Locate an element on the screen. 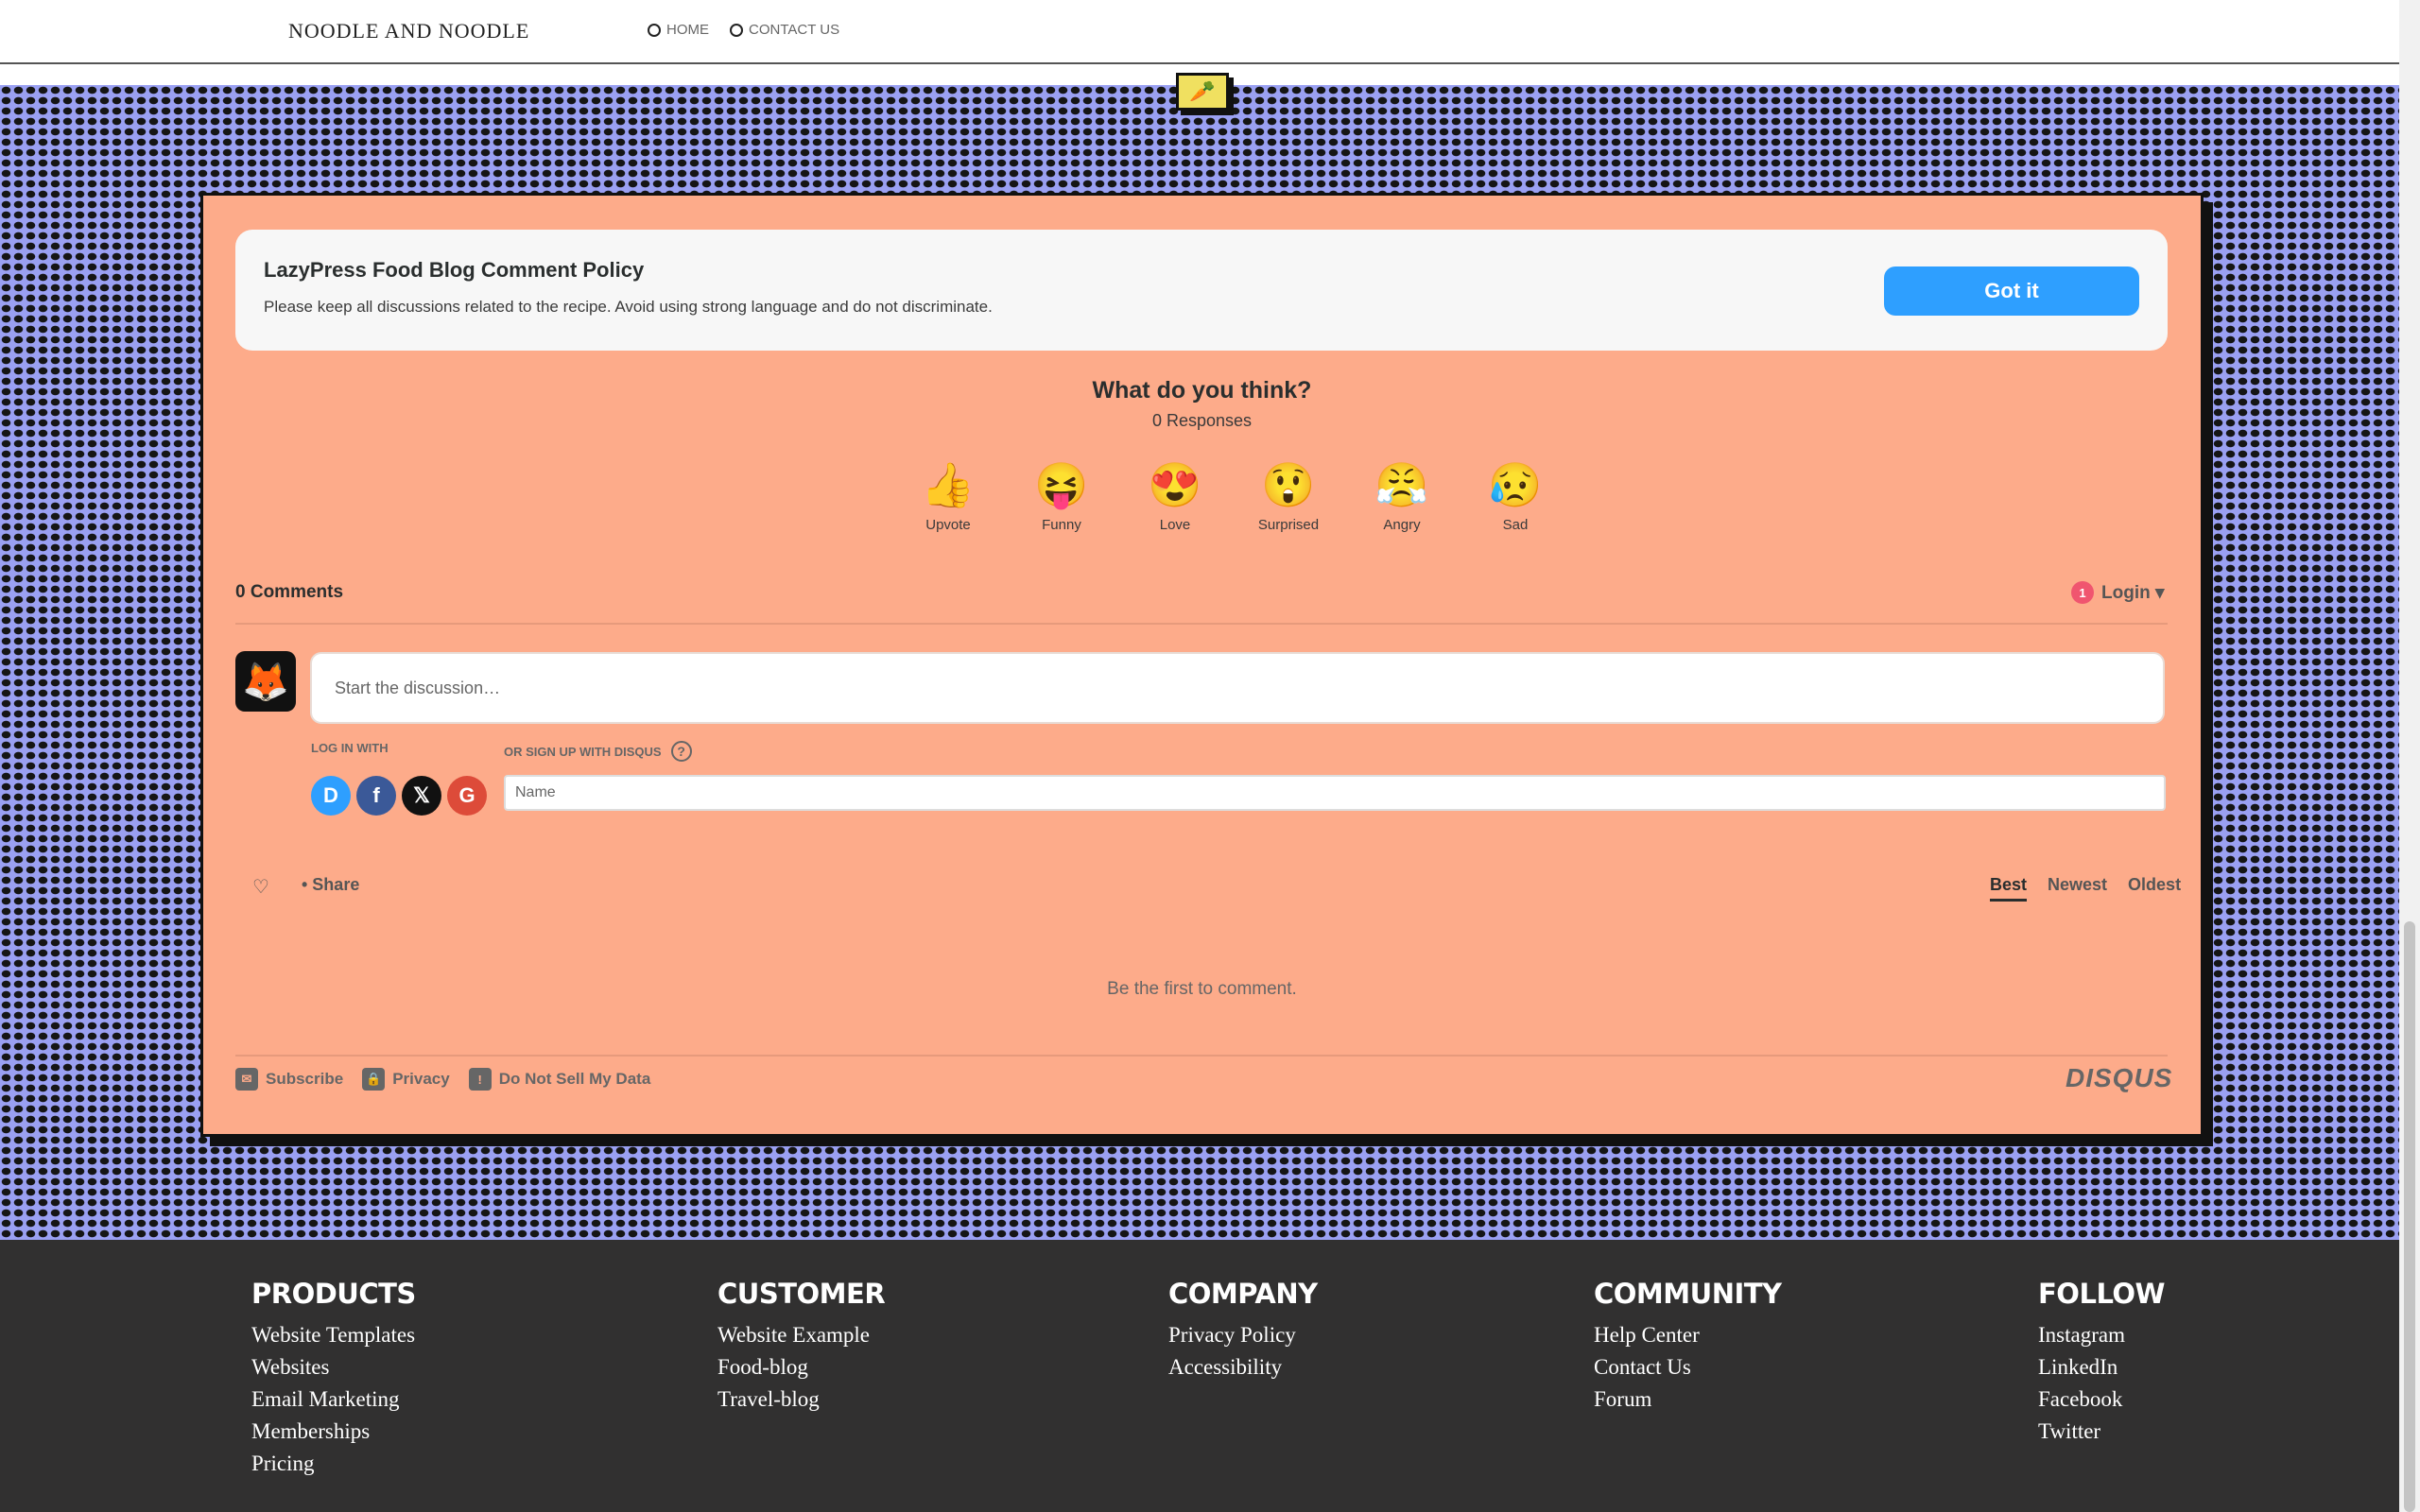 The height and width of the screenshot is (1512, 2420). footer-link: Accessibility is located at coordinates (1243, 1367).